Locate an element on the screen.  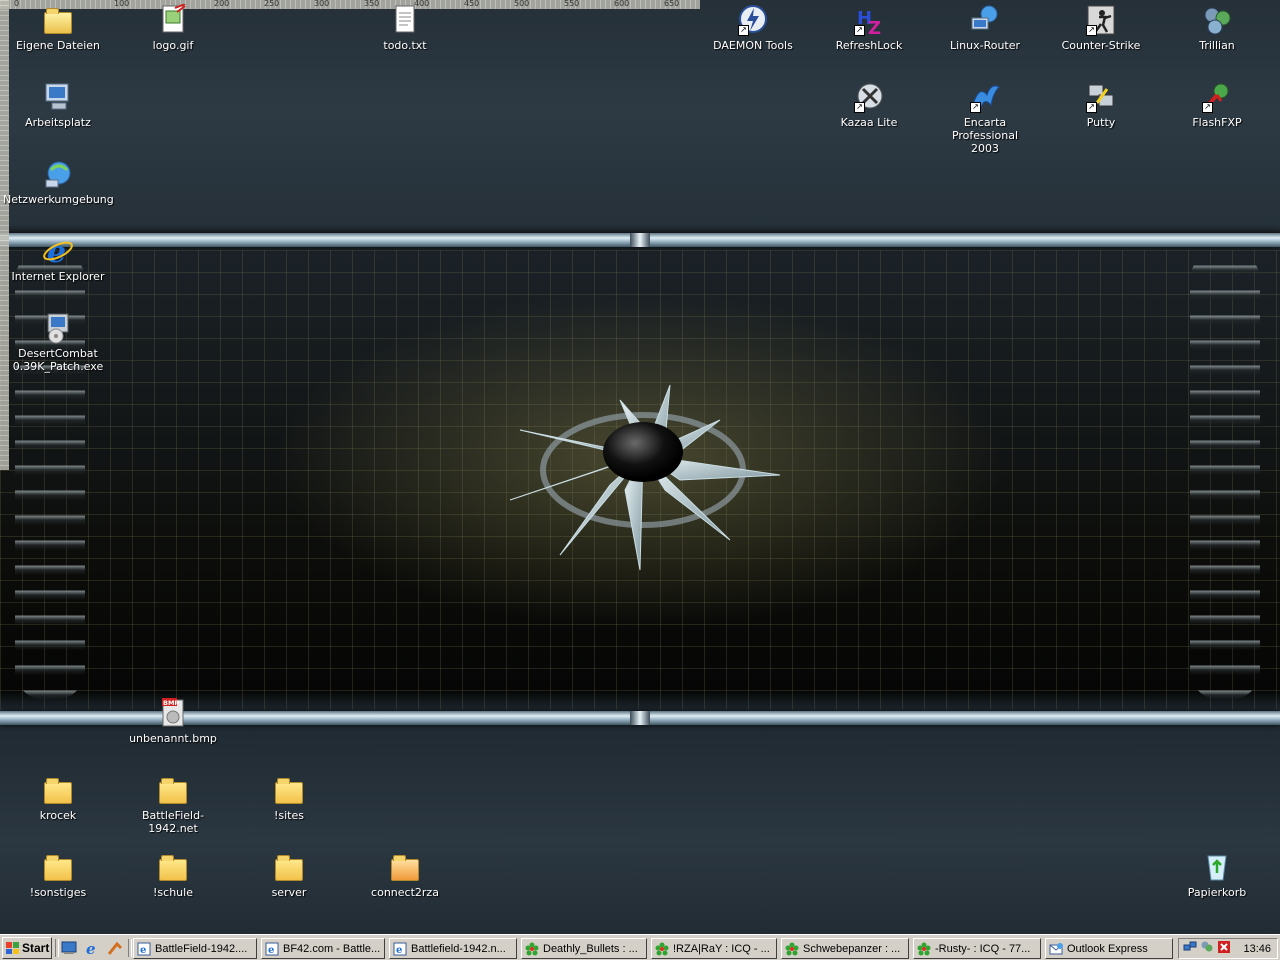
icon-label: Counter-Strike is located at coordinates (1101, 45).